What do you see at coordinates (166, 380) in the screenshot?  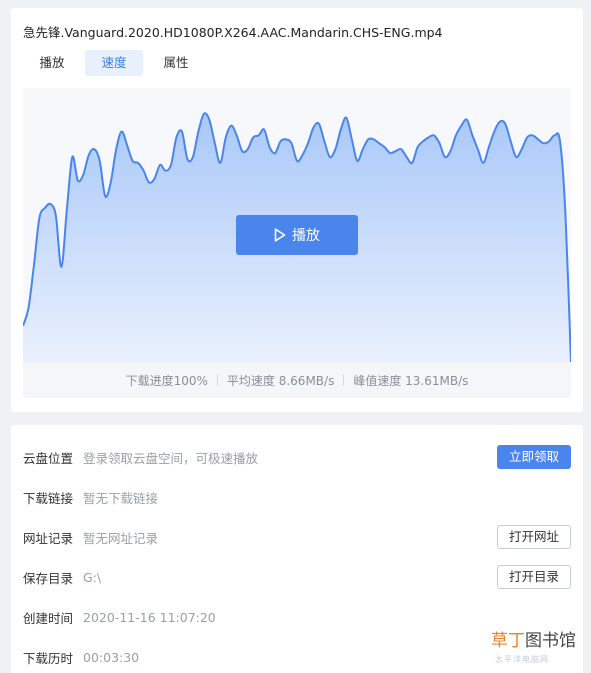 I see `download-progress: 下载进度100%` at bounding box center [166, 380].